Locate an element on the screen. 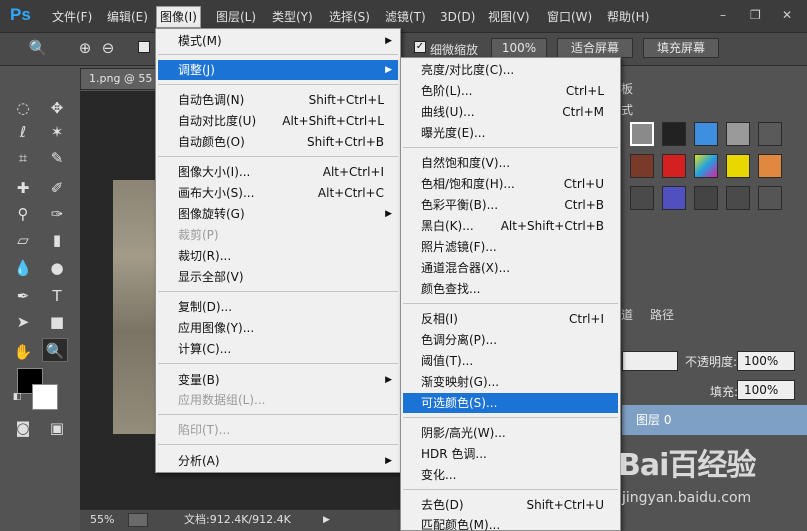 The height and width of the screenshot is (531, 807). menu-item-curves: 曲线(U)... Ctrl+M is located at coordinates (510, 112).